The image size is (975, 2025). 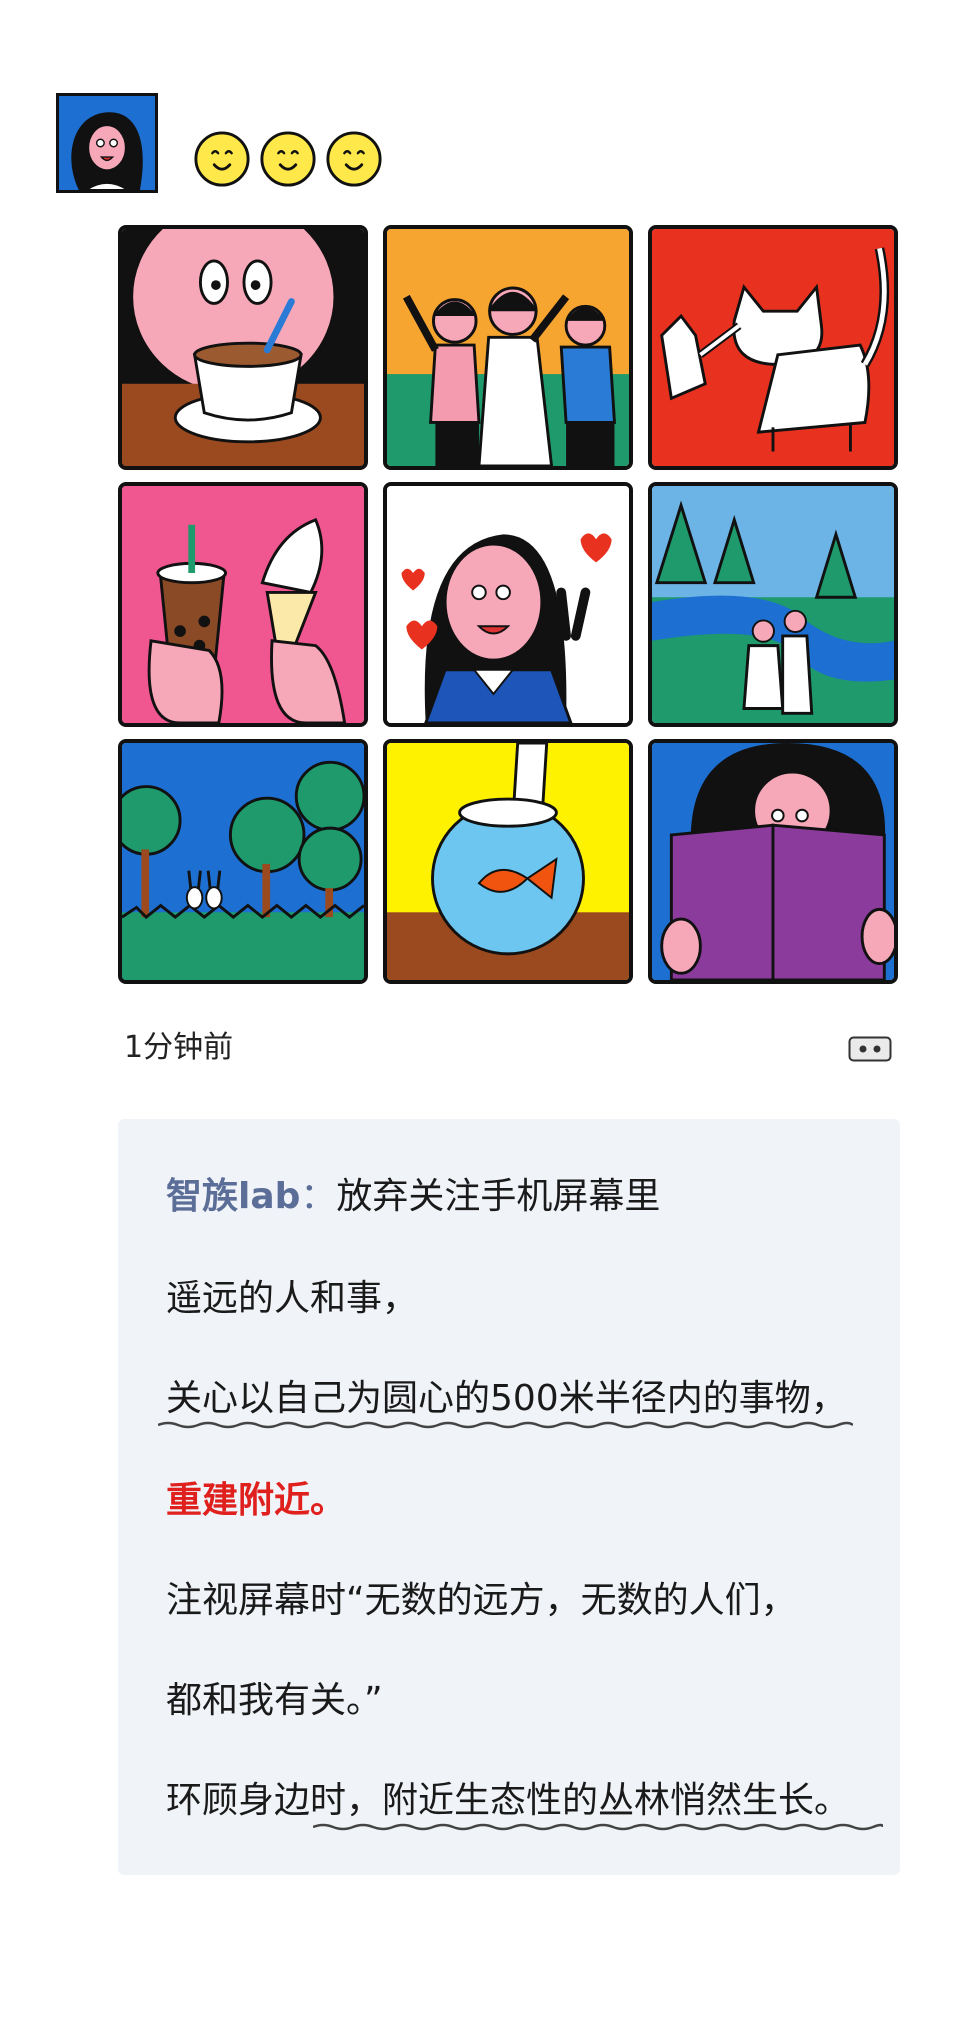 What do you see at coordinates (107, 143) in the screenshot?
I see `avatar` at bounding box center [107, 143].